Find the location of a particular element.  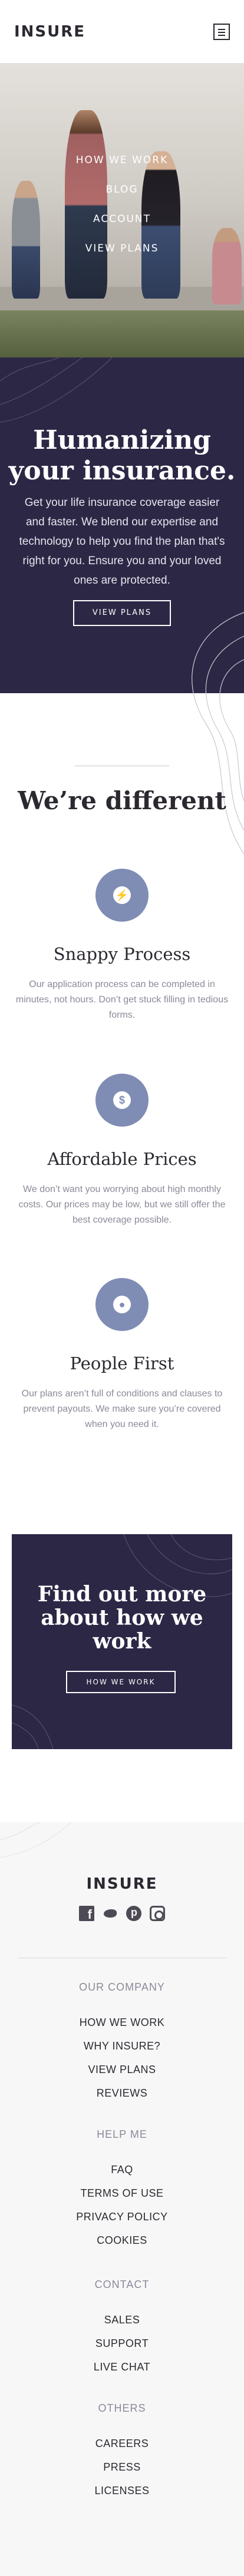

person-icon: ● is located at coordinates (122, 1304).